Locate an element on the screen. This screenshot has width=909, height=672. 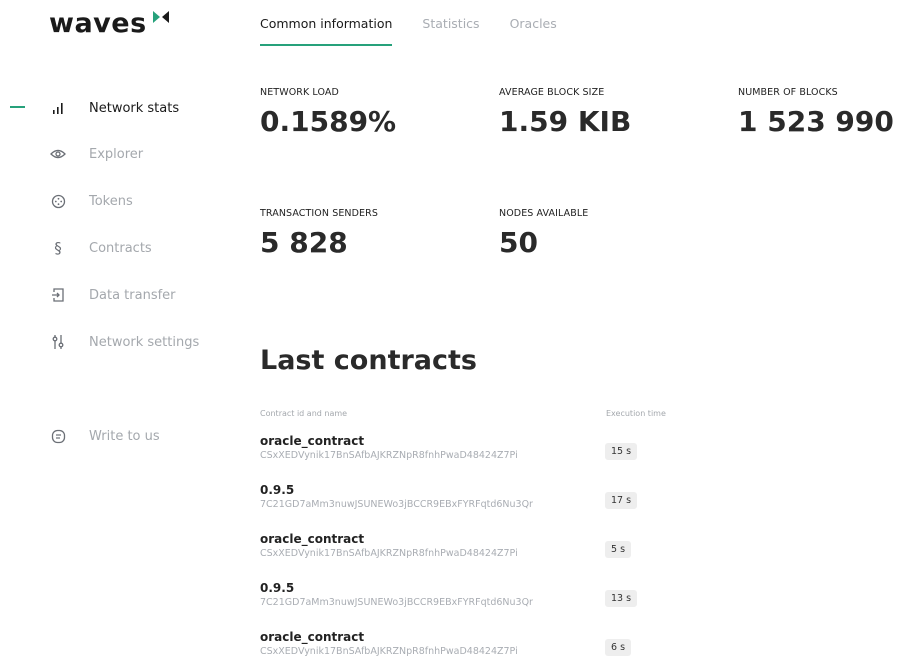
data-transfer-icon is located at coordinates (58, 295).